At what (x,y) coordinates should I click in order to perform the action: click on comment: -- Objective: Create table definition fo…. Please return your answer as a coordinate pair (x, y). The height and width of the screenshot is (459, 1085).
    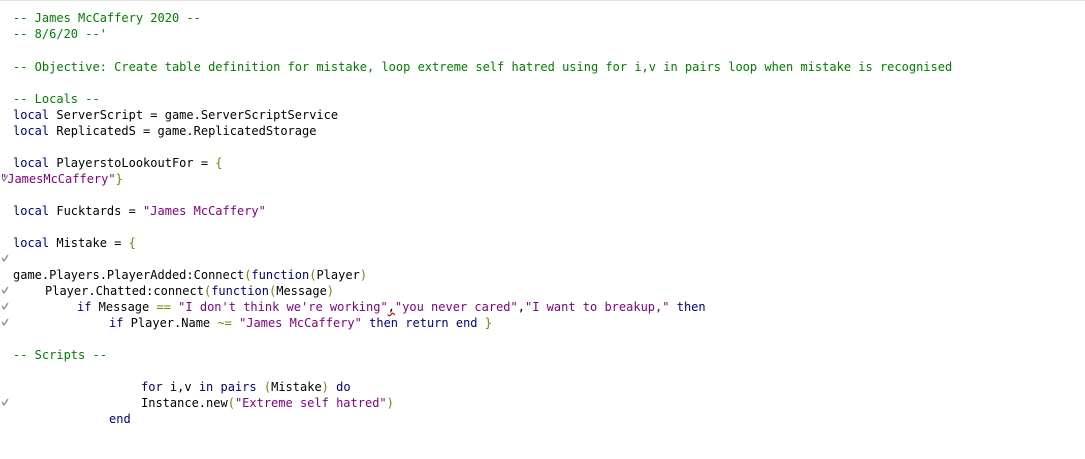
    Looking at the image, I should click on (483, 67).